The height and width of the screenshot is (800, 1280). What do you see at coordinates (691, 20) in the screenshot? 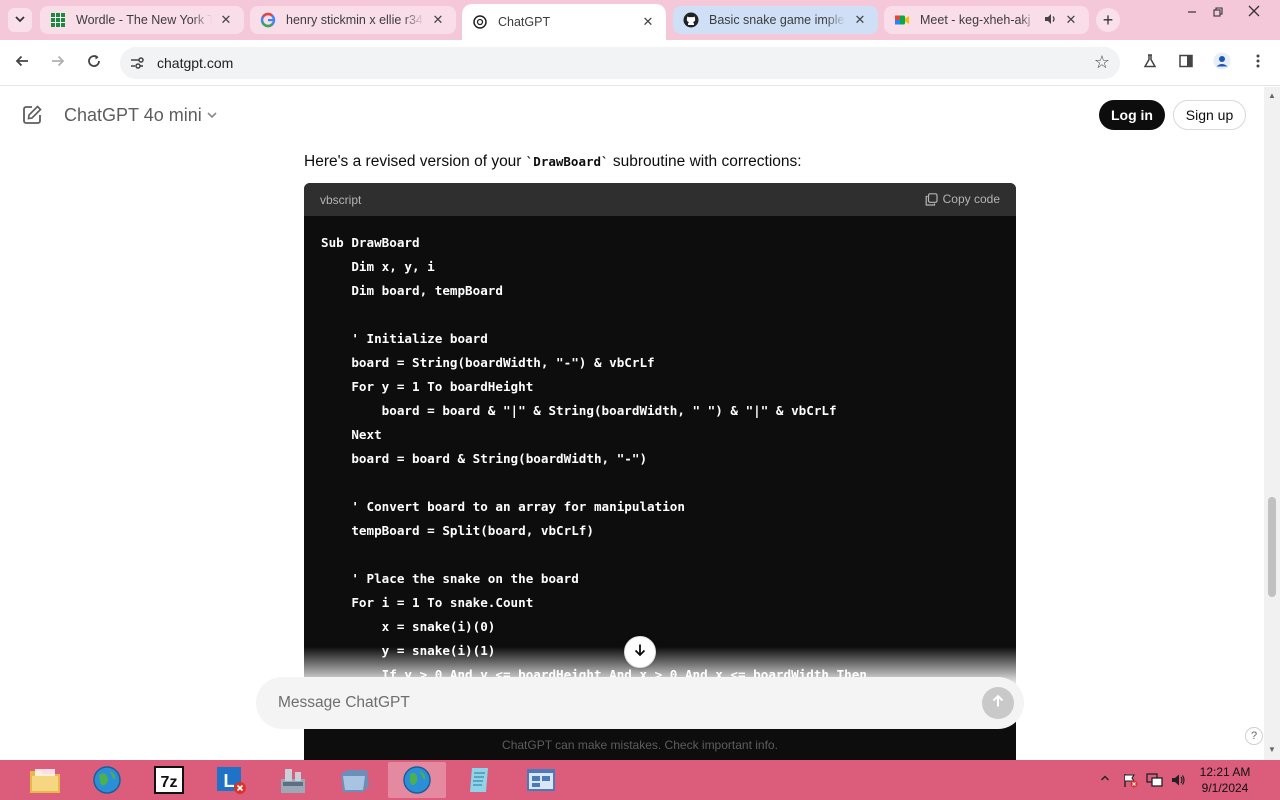
I see `github-icon` at bounding box center [691, 20].